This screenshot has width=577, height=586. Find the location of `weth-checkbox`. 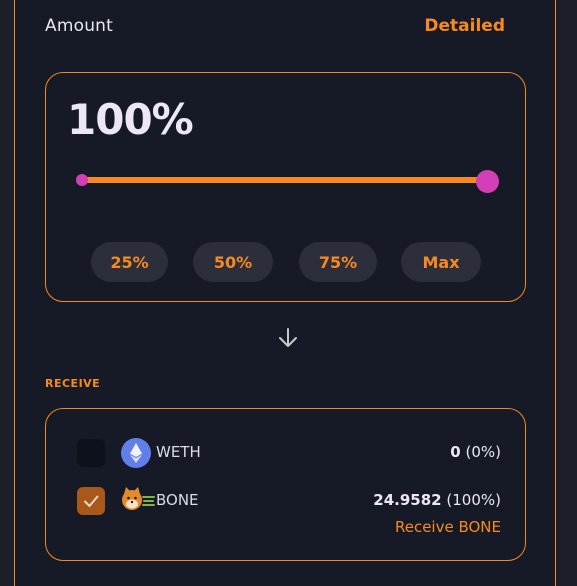

weth-checkbox is located at coordinates (91, 453).